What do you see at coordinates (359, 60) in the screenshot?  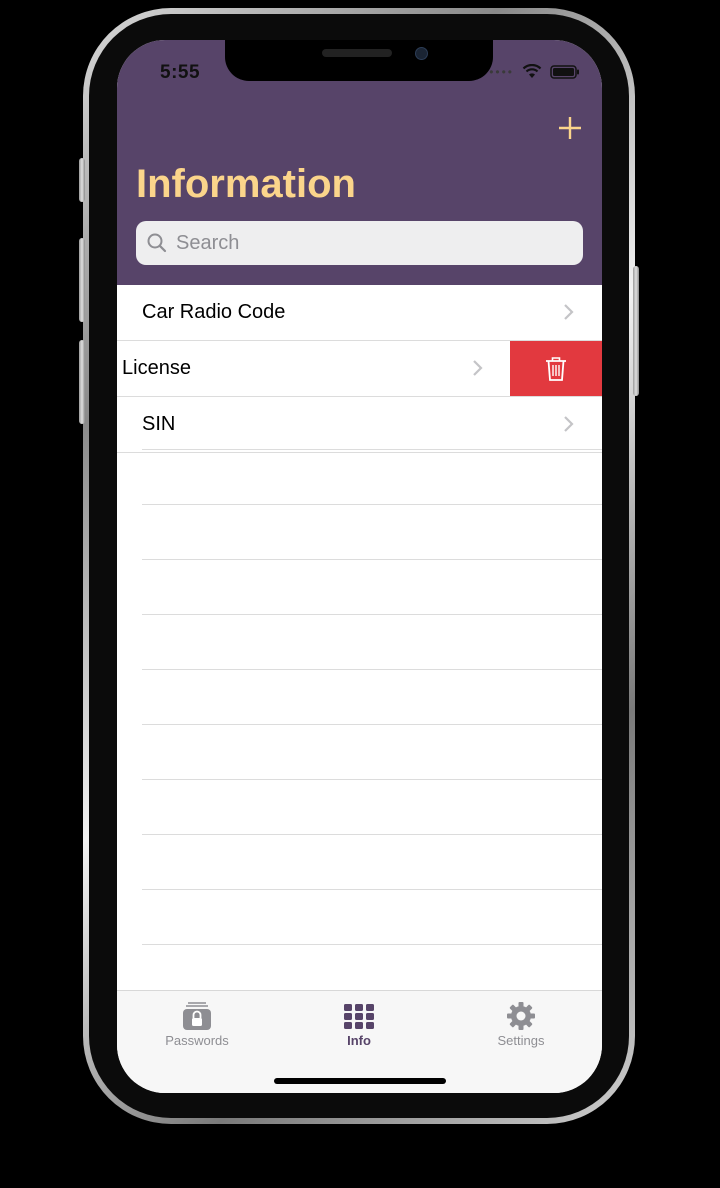 I see `notch` at bounding box center [359, 60].